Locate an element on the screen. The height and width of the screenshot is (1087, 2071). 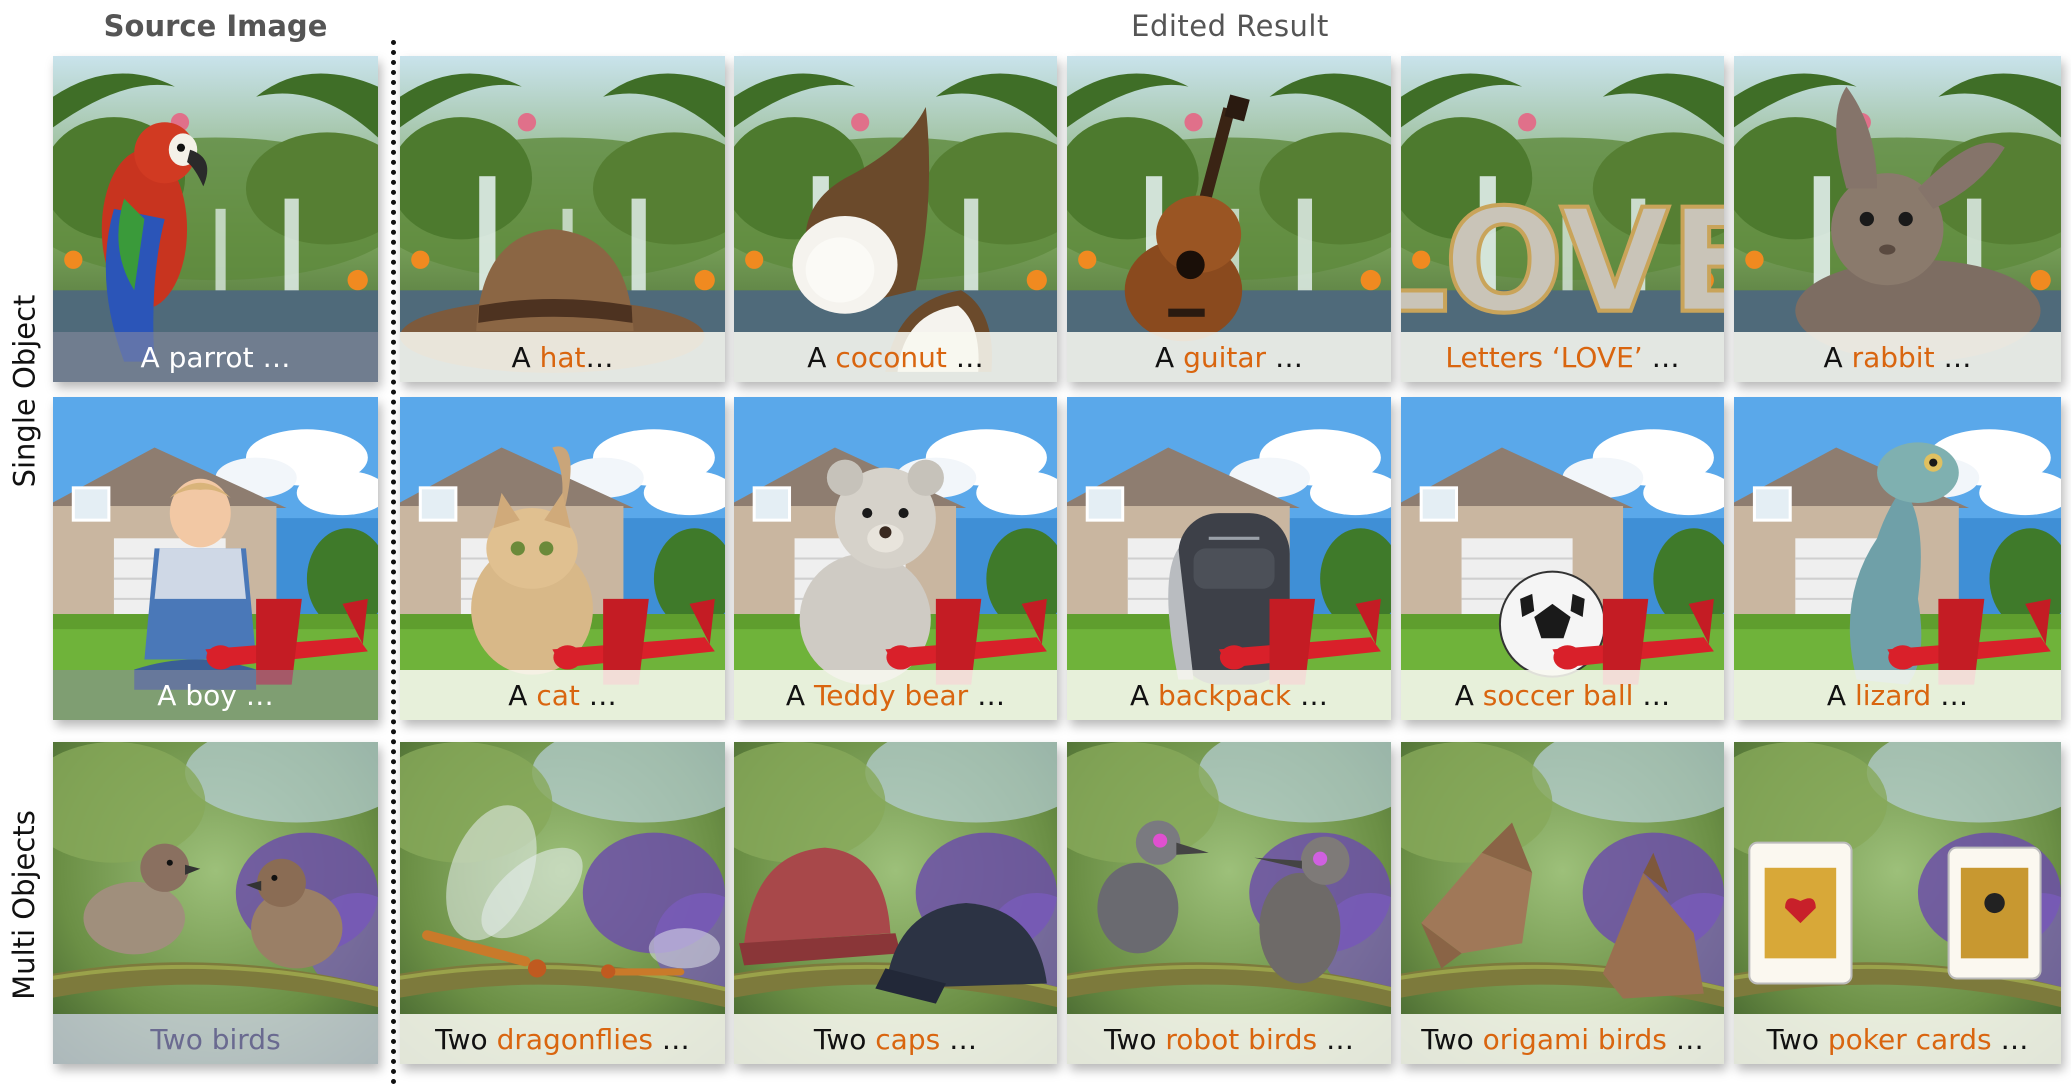
row-label-single-object: Single Object is located at coordinates (24, 391).